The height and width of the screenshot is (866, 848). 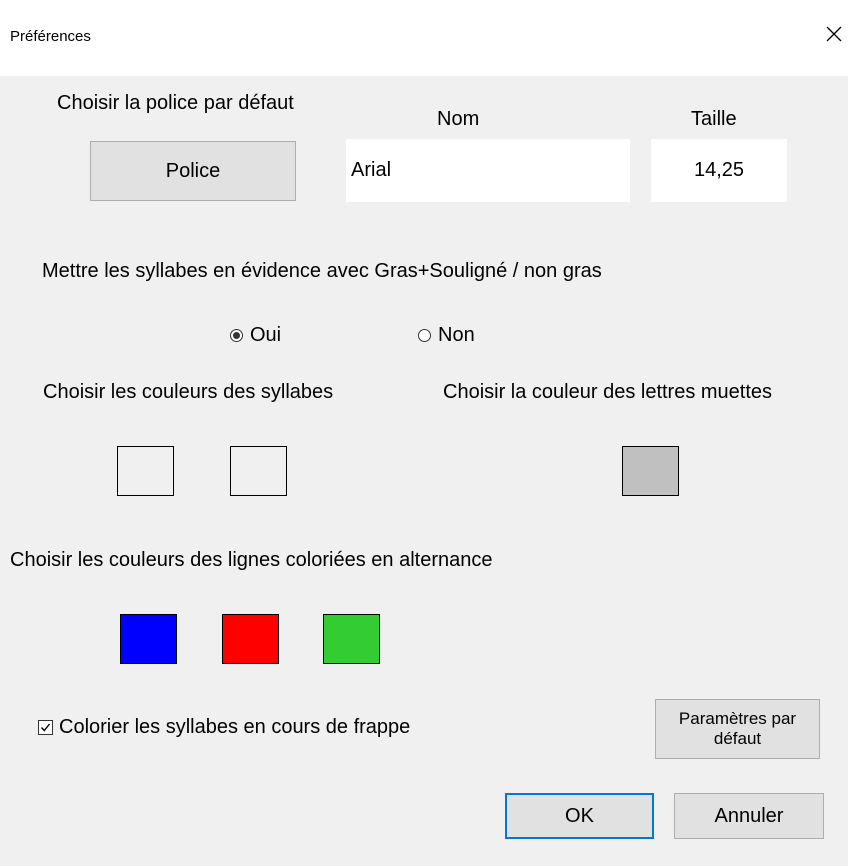 What do you see at coordinates (714, 119) in the screenshot?
I see `font-size-header: Taille` at bounding box center [714, 119].